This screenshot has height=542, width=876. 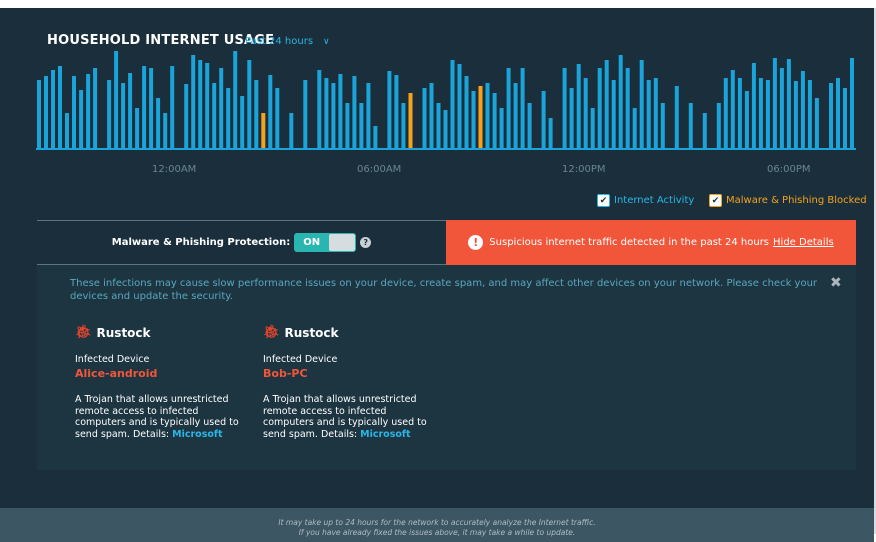 I want to click on time-range-dropdown: Past 24 hours ∨, so click(x=287, y=41).